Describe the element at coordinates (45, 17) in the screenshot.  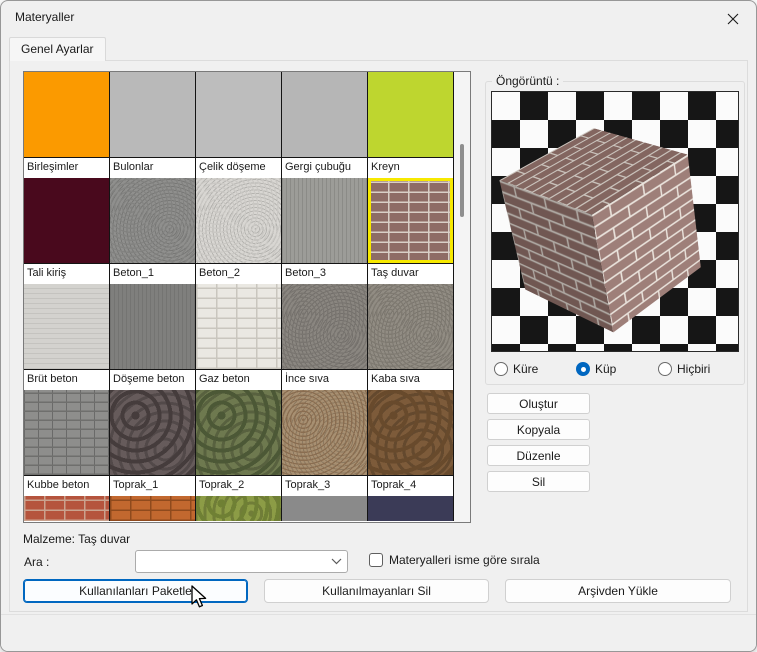
I see `dialog-title: Materyaller` at that location.